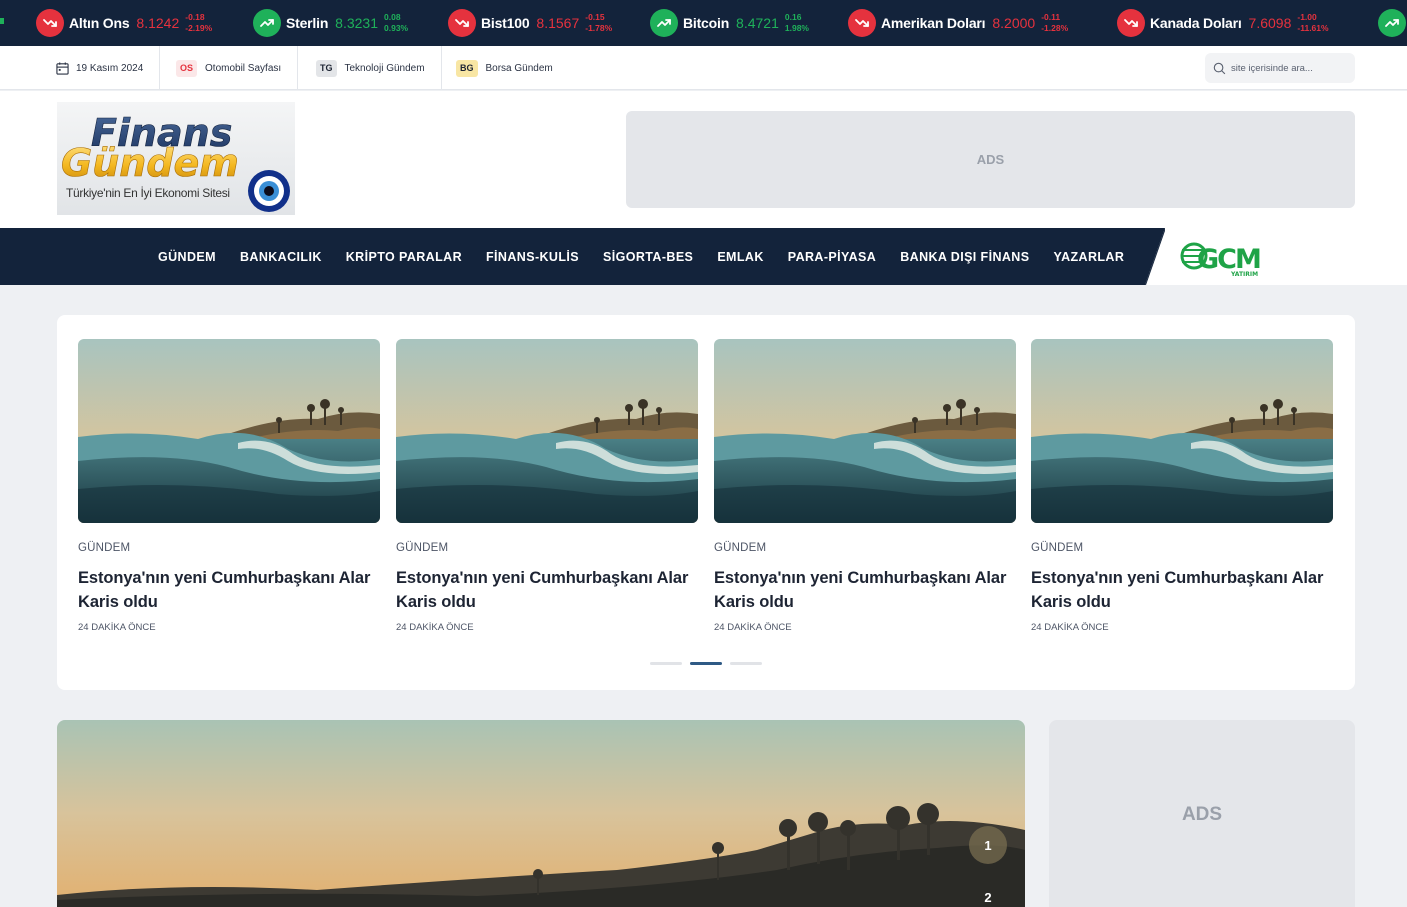 This screenshot has width=1407, height=907. Describe the element at coordinates (1219, 68) in the screenshot. I see `search-icon` at that location.